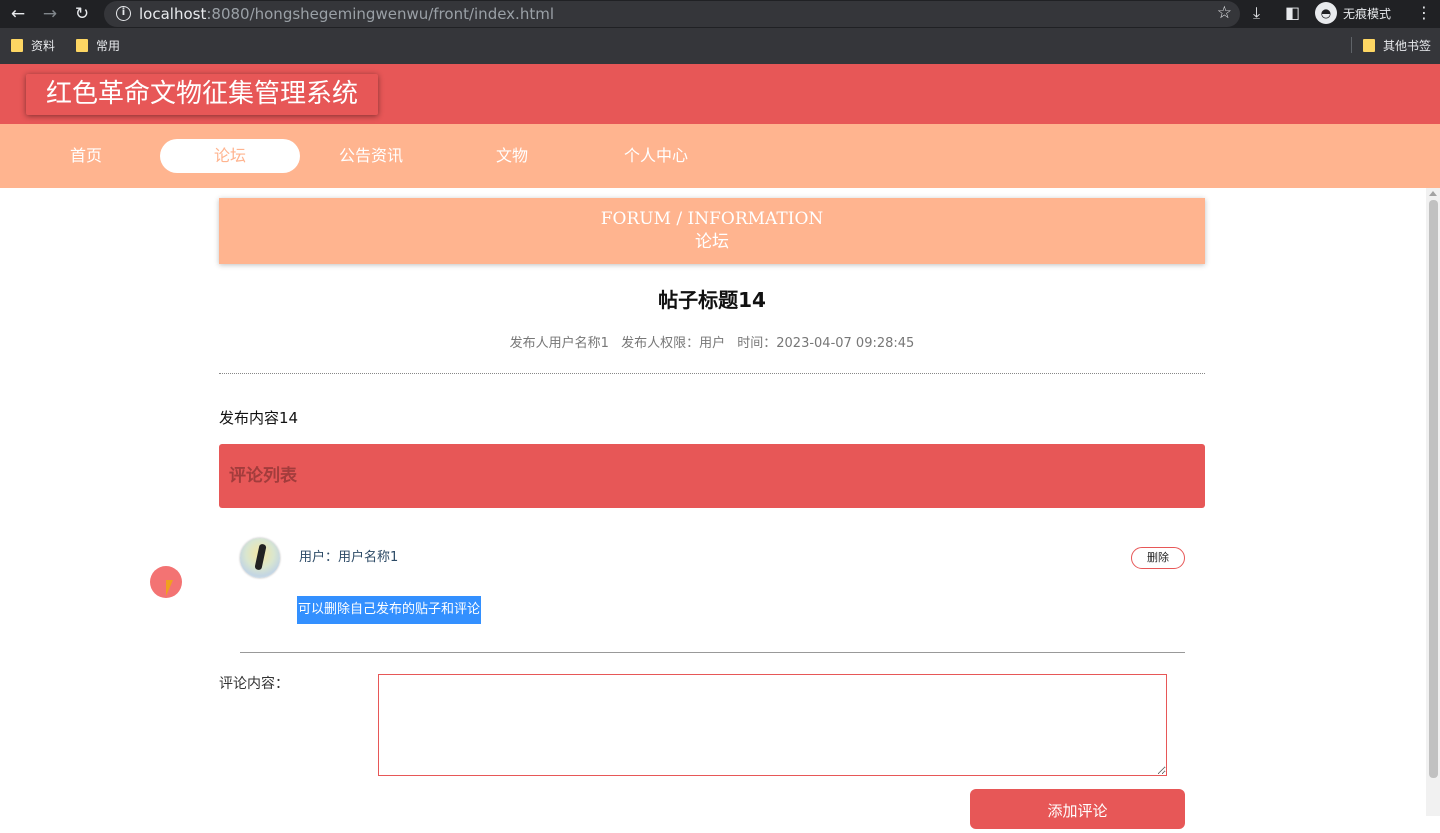 This screenshot has height=833, width=1440. What do you see at coordinates (43, 46) in the screenshot?
I see `bookmark-label: 资料` at bounding box center [43, 46].